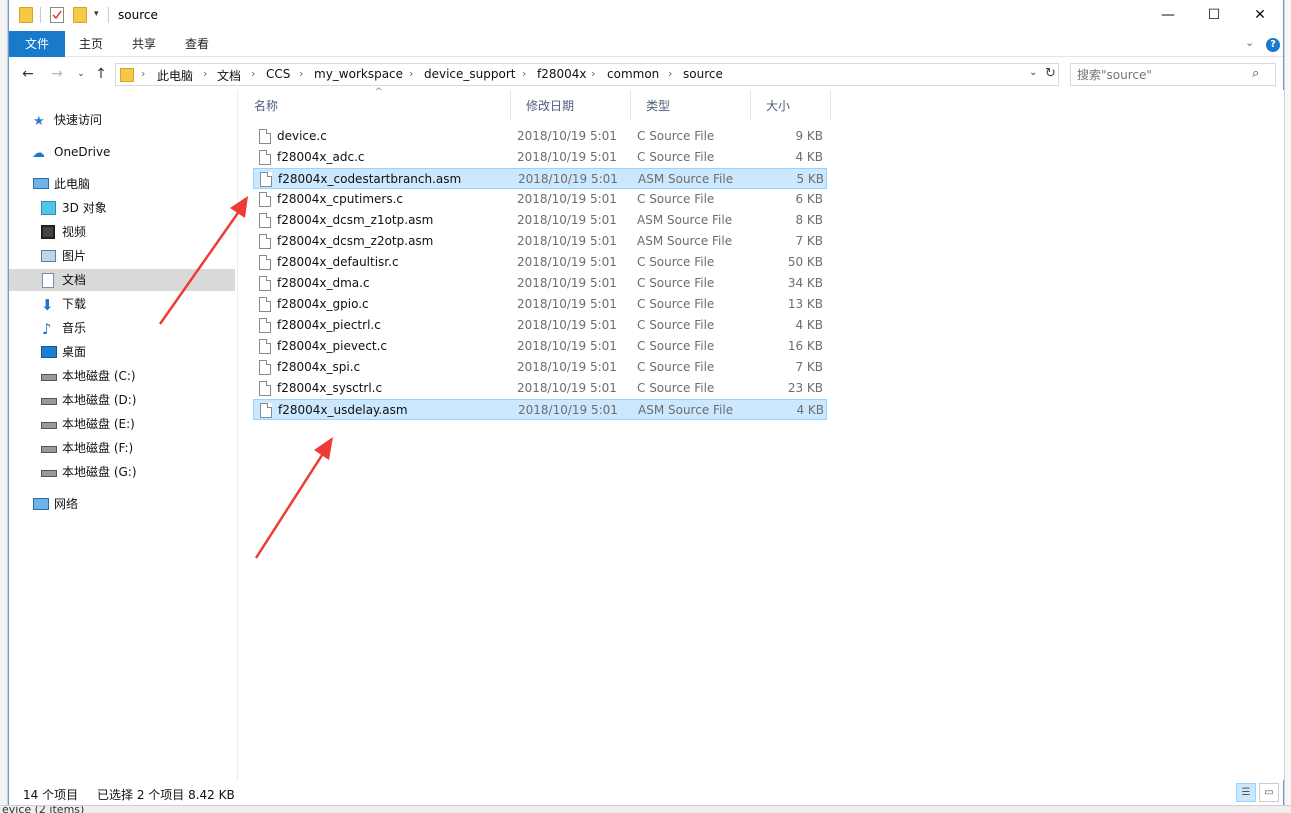 Image resolution: width=1291 pixels, height=813 pixels. I want to click on sidebar-item-drive-f: 本地磁盘 (F:), so click(122, 448).